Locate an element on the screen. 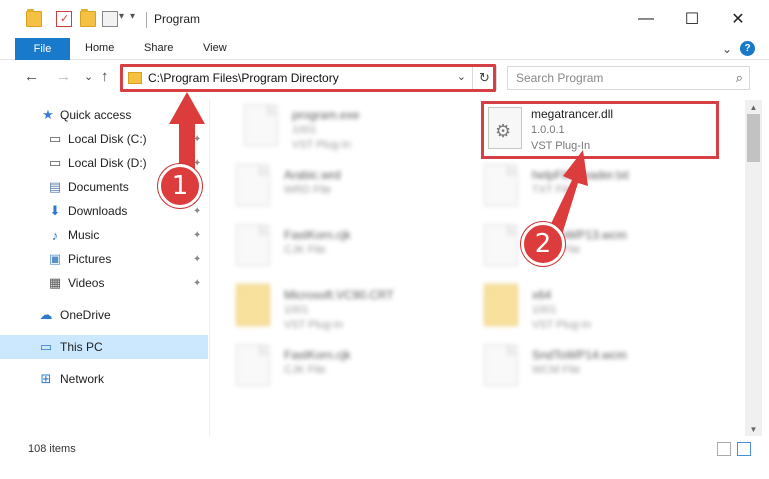 Image resolution: width=769 pixels, height=479 pixels. sidebar-item-label: Network is located at coordinates (82, 379).